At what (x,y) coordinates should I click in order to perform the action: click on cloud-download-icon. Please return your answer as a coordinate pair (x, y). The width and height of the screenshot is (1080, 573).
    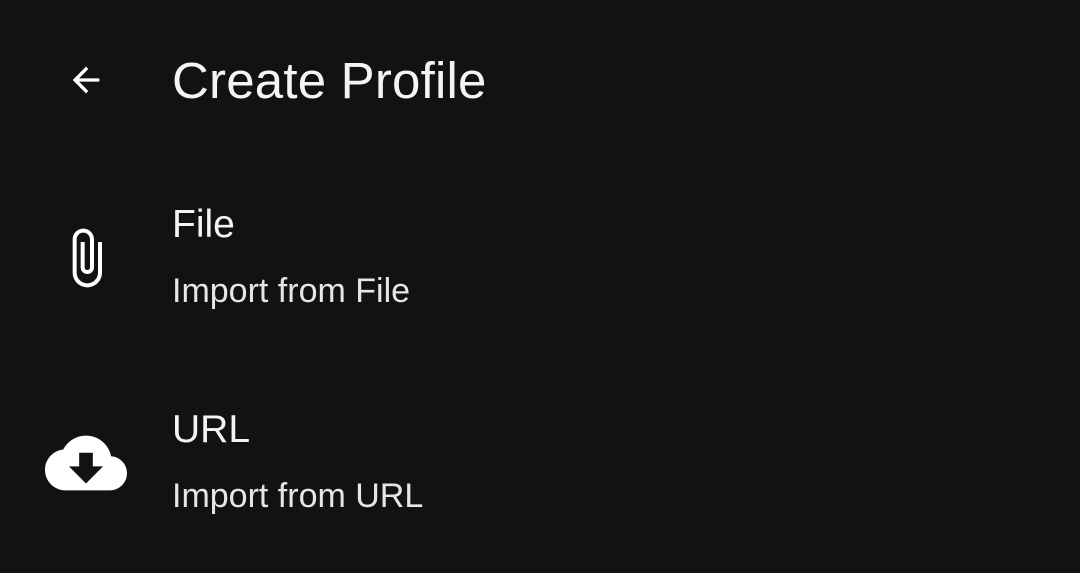
    Looking at the image, I should click on (86, 463).